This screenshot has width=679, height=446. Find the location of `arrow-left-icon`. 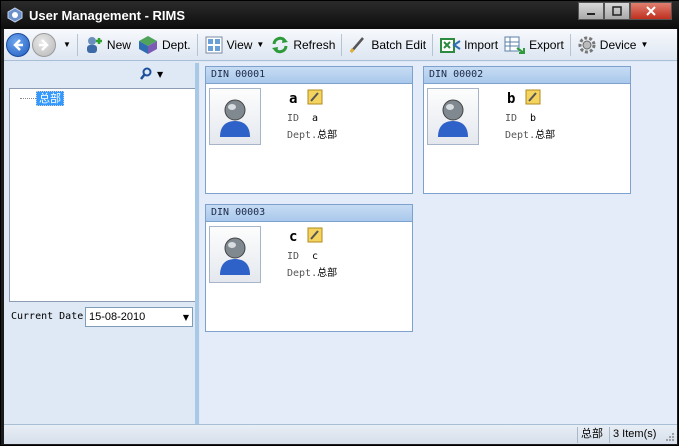

arrow-left-icon is located at coordinates (18, 44).